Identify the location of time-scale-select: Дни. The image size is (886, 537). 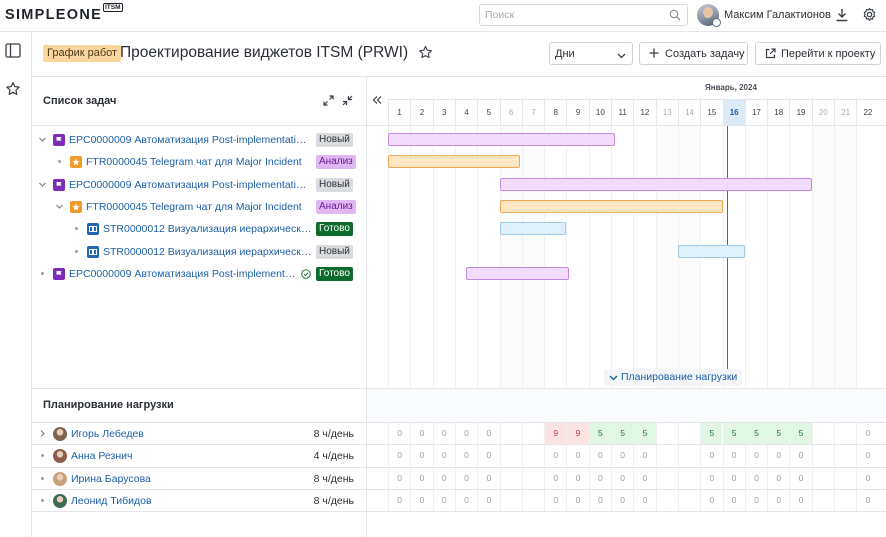
(591, 53).